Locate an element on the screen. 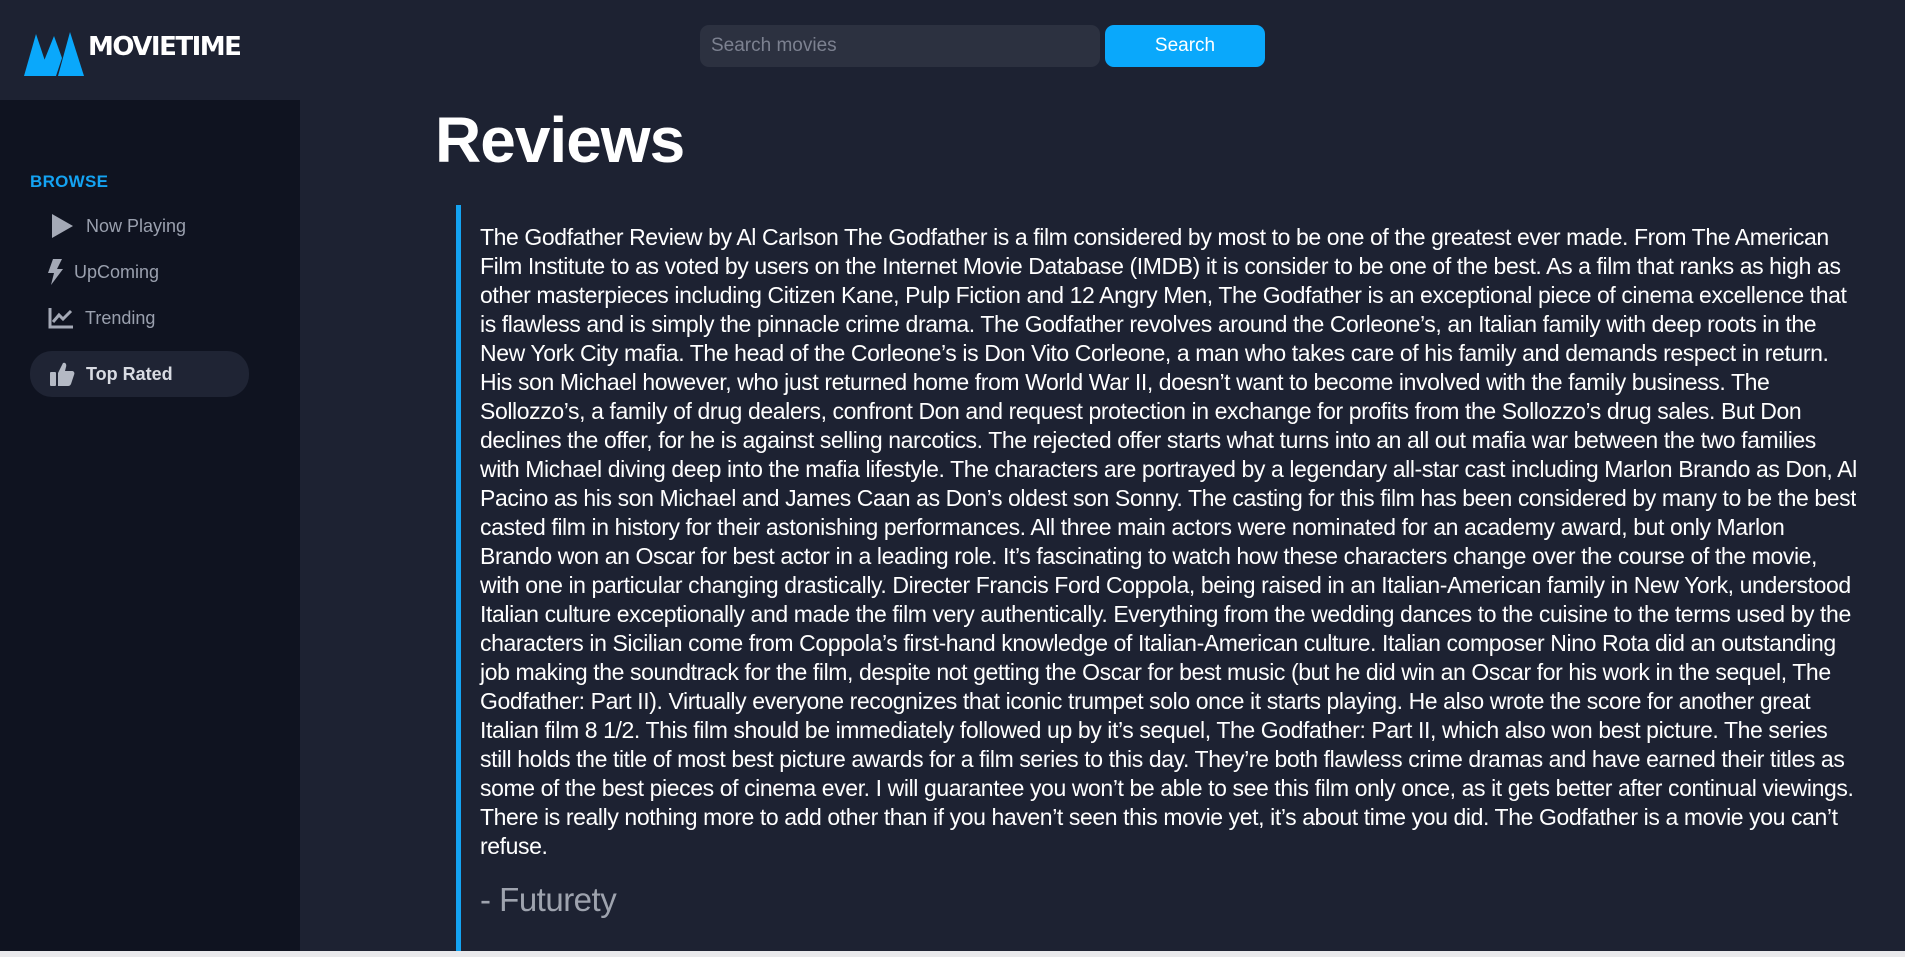 This screenshot has width=1905, height=957. review-author: - Futurety is located at coordinates (548, 899).